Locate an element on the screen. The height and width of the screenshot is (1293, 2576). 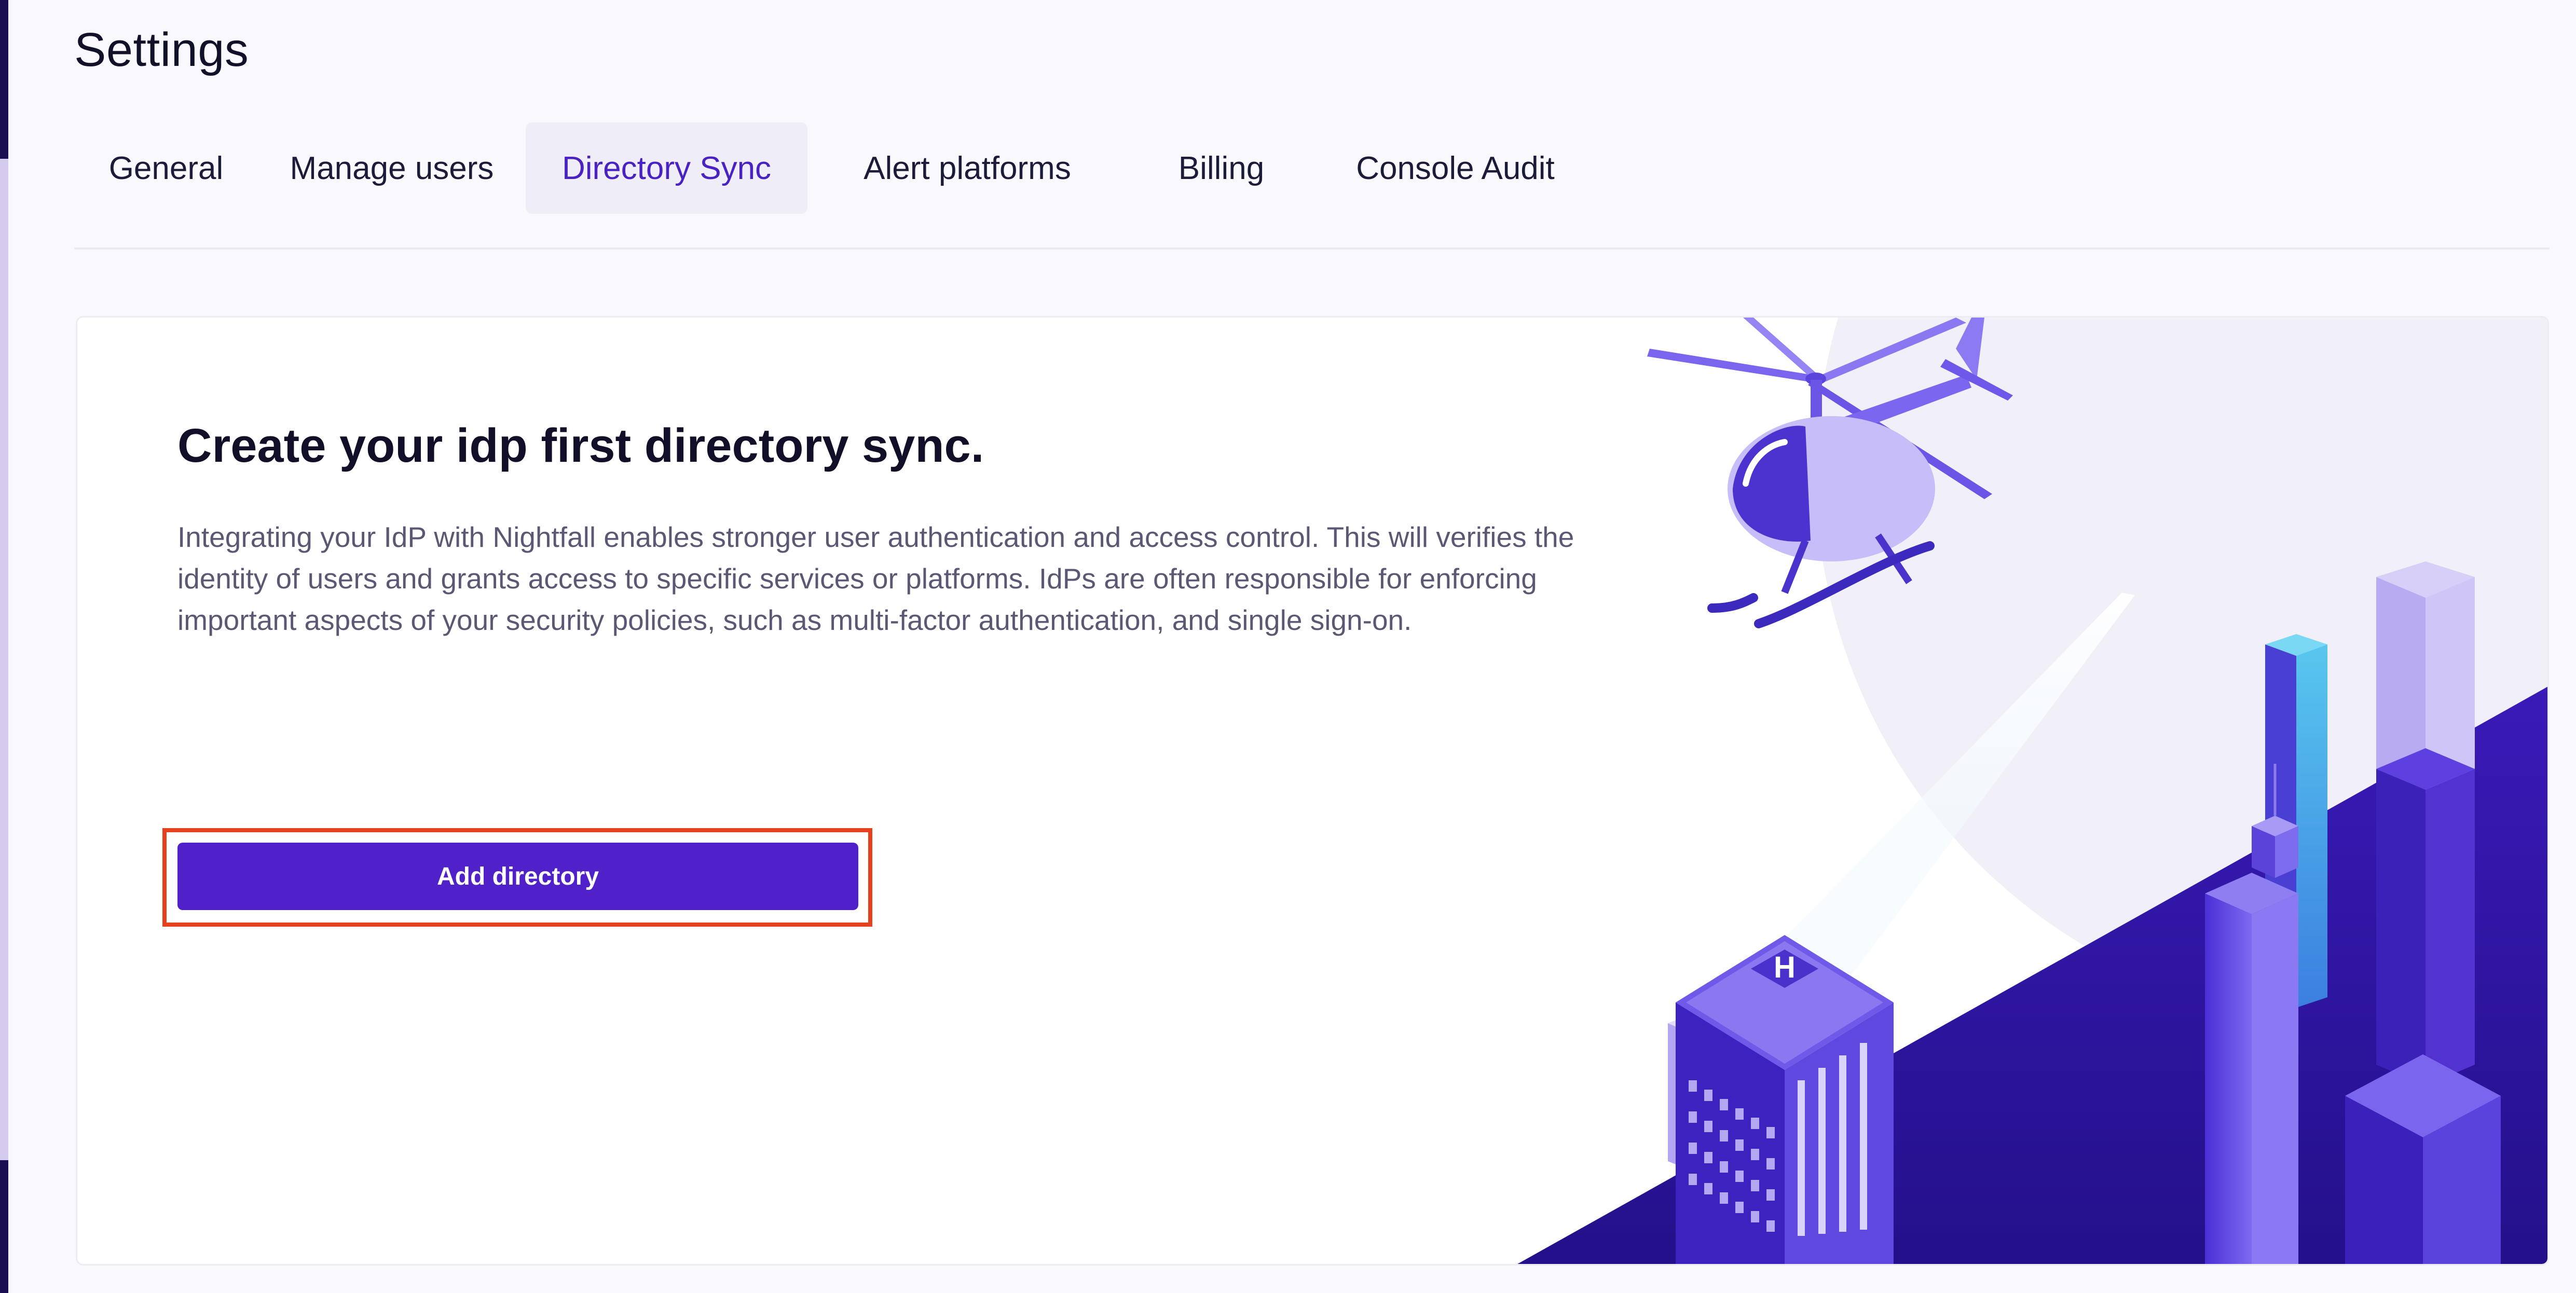
tab-general: General is located at coordinates (166, 168).